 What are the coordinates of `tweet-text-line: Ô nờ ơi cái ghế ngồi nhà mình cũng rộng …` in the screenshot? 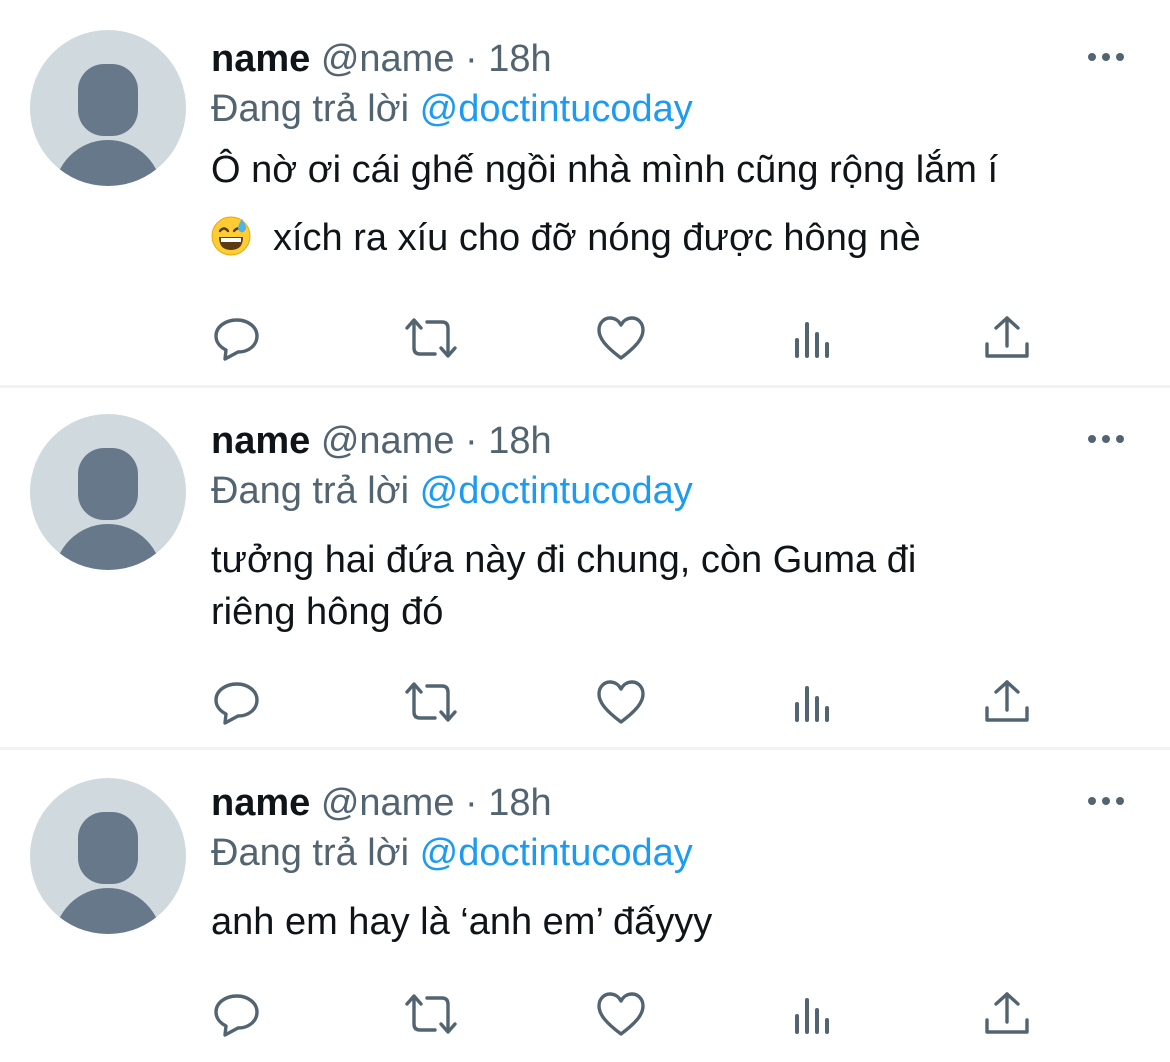 It's located at (605, 170).